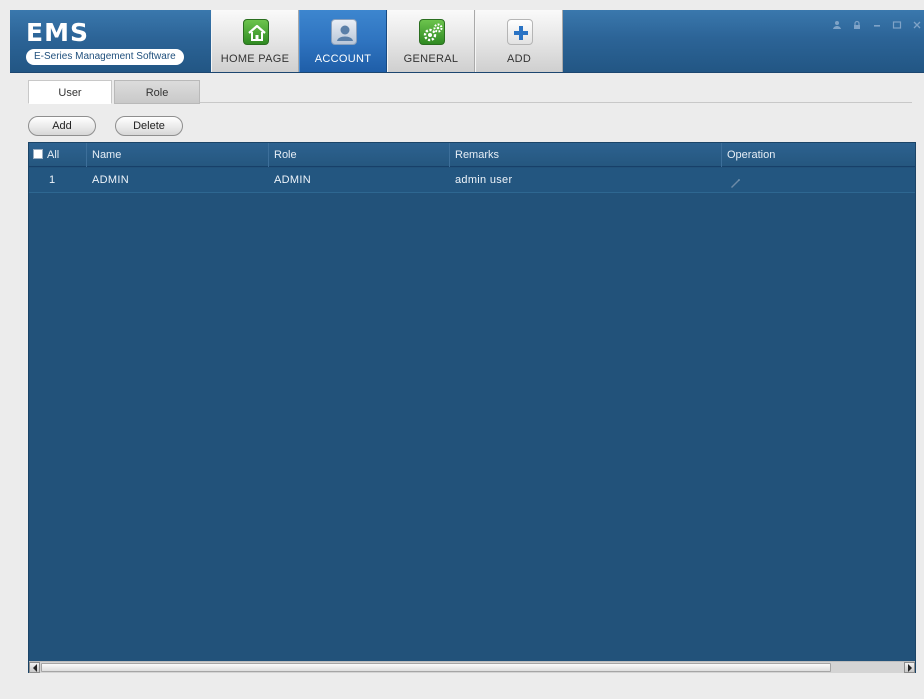 This screenshot has height=699, width=924. What do you see at coordinates (436, 667) in the screenshot?
I see `scroll-thumb` at bounding box center [436, 667].